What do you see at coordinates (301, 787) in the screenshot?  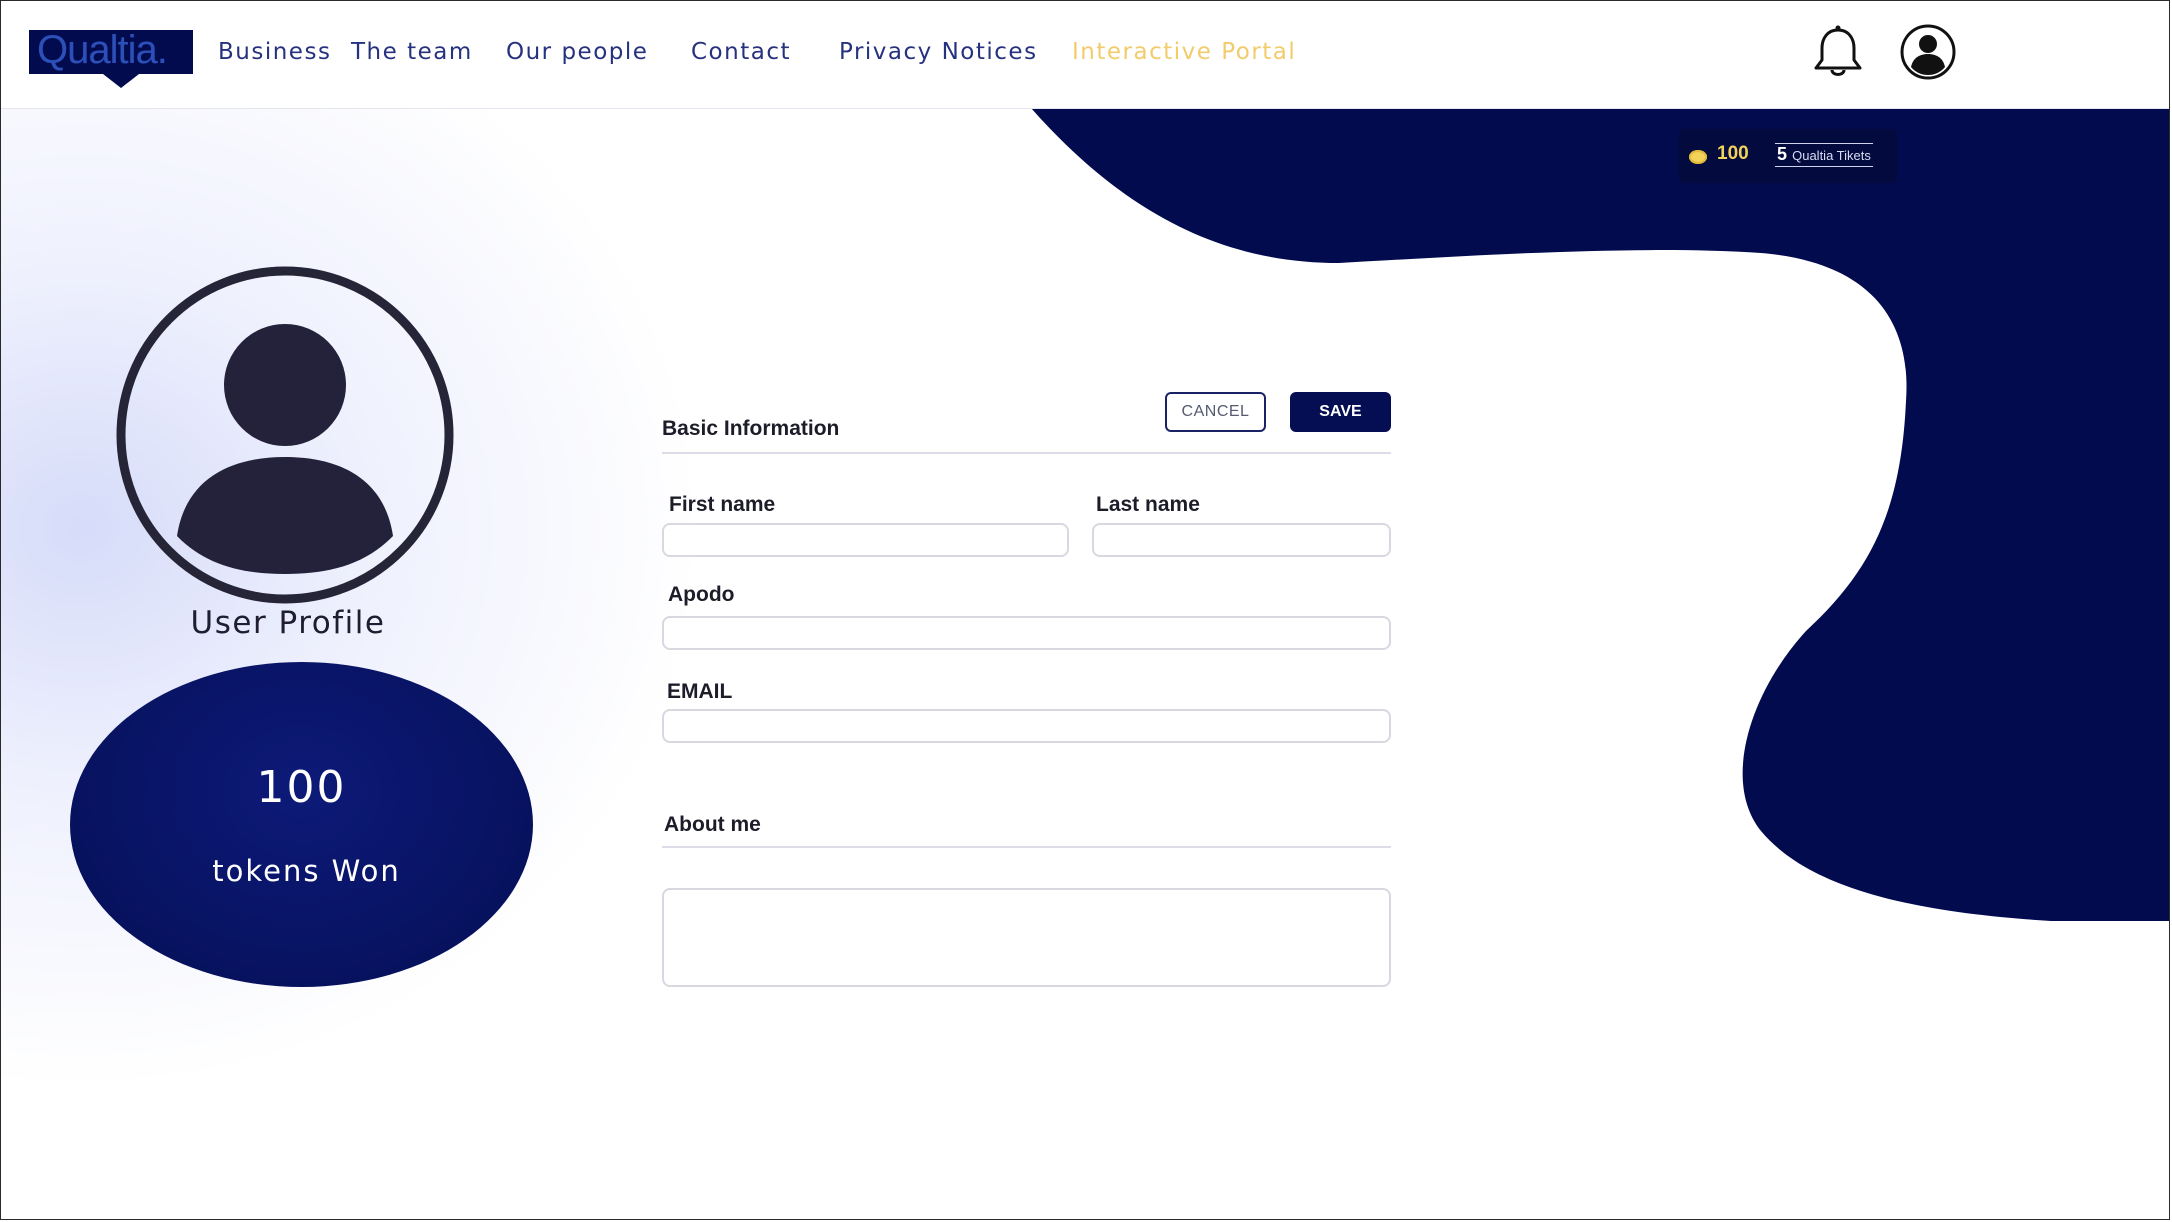 I see `tokens-won-value: 100` at bounding box center [301, 787].